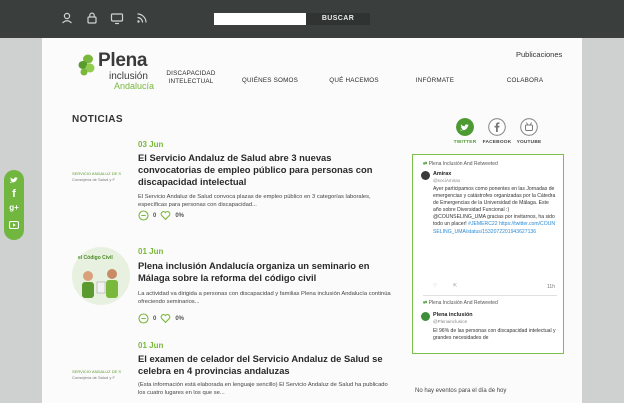  Describe the element at coordinates (14, 194) in the screenshot. I see `facebook-share-icon: f` at that location.